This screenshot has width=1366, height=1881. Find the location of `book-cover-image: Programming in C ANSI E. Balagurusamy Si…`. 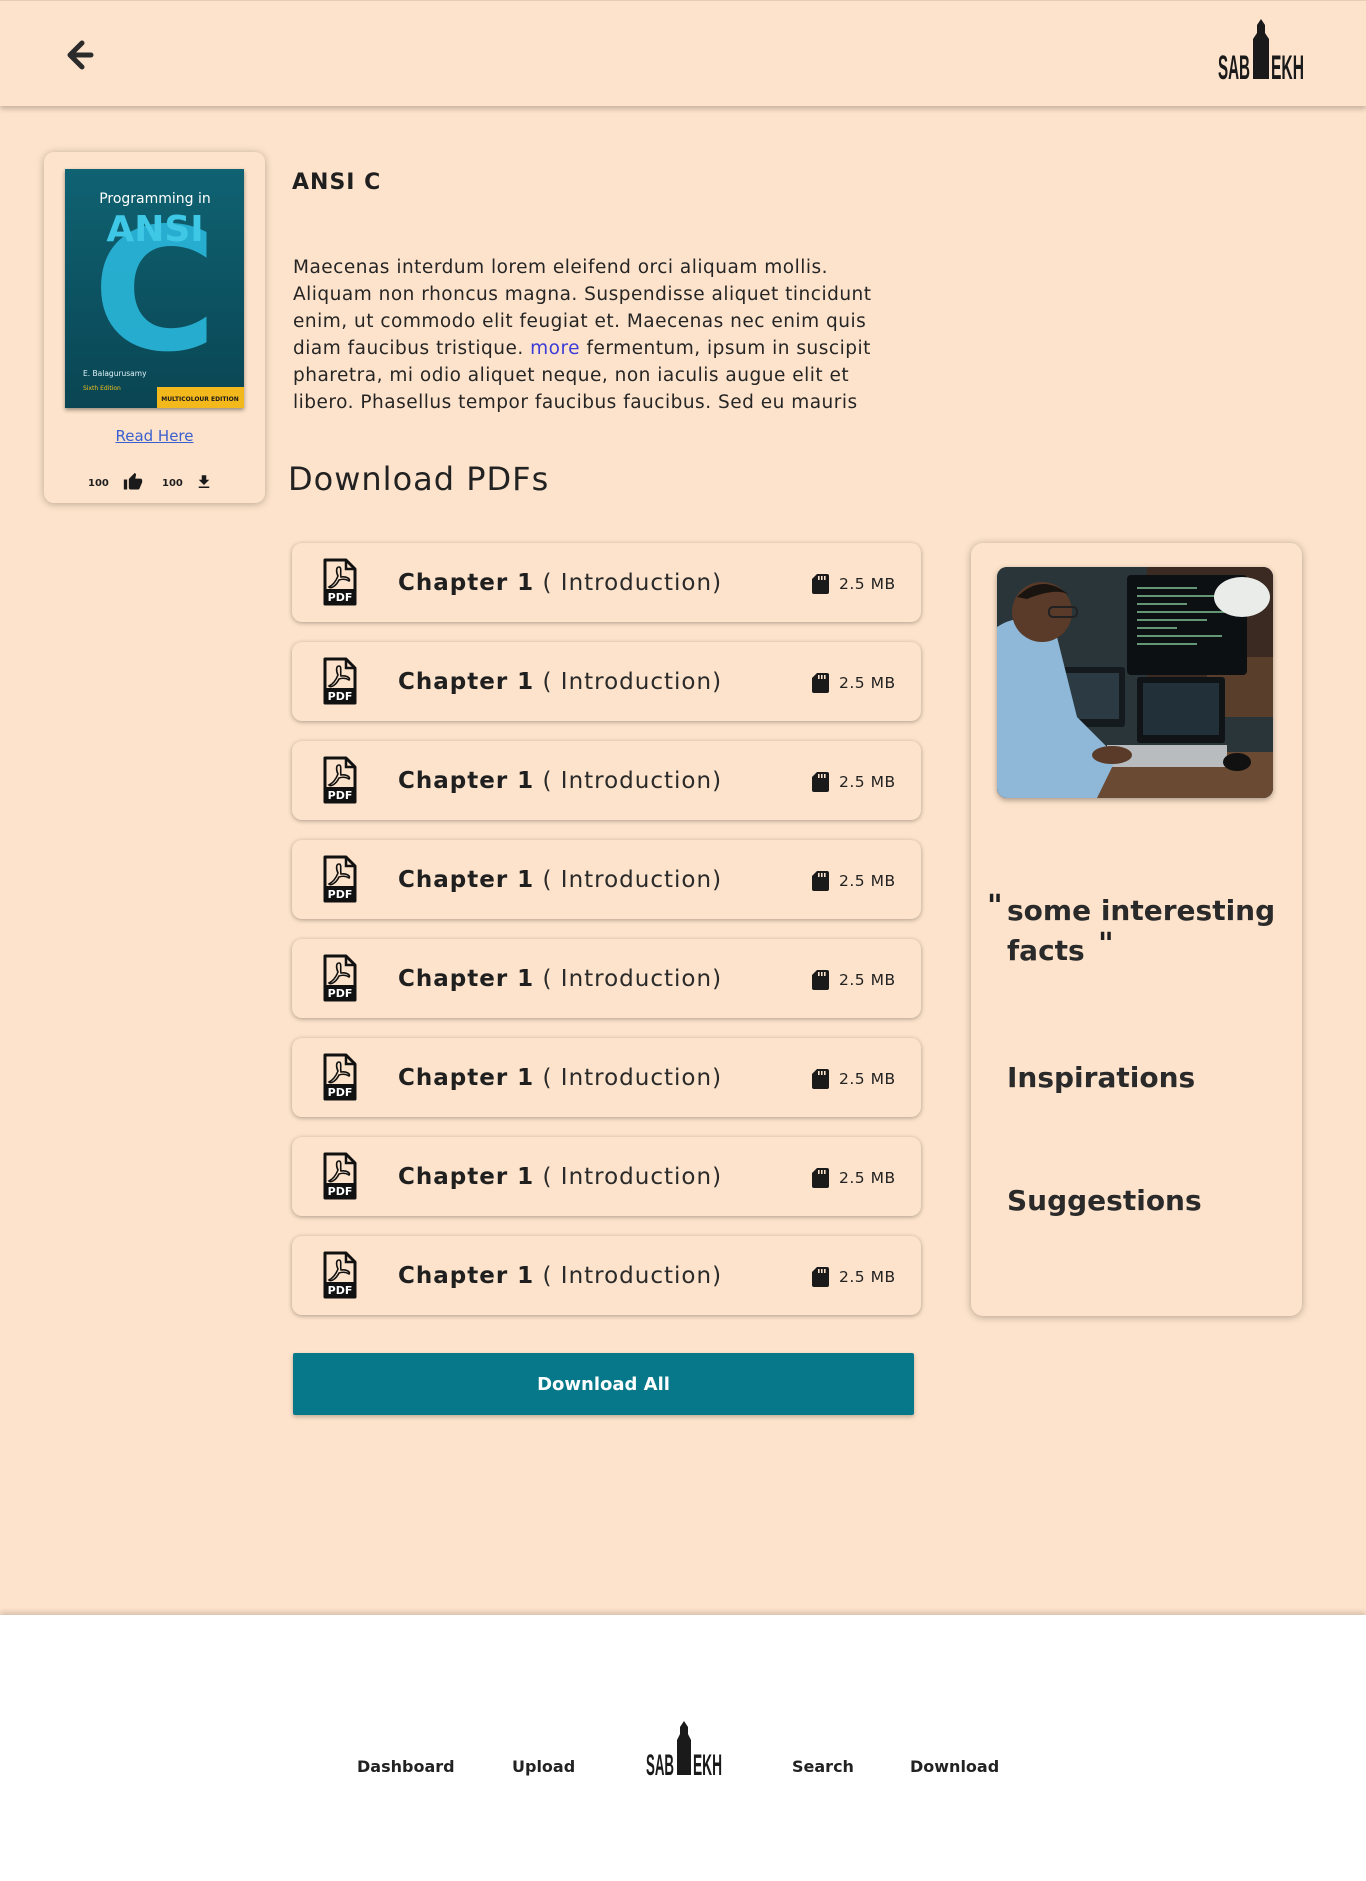

book-cover-image: Programming in C ANSI E. Balagurusamy Si… is located at coordinates (154, 288).